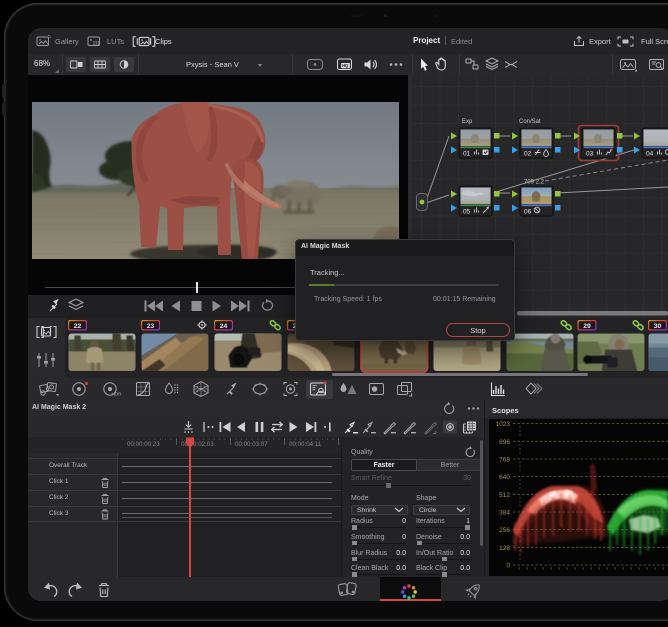  I want to click on svg-text: 01, so click(467, 154).